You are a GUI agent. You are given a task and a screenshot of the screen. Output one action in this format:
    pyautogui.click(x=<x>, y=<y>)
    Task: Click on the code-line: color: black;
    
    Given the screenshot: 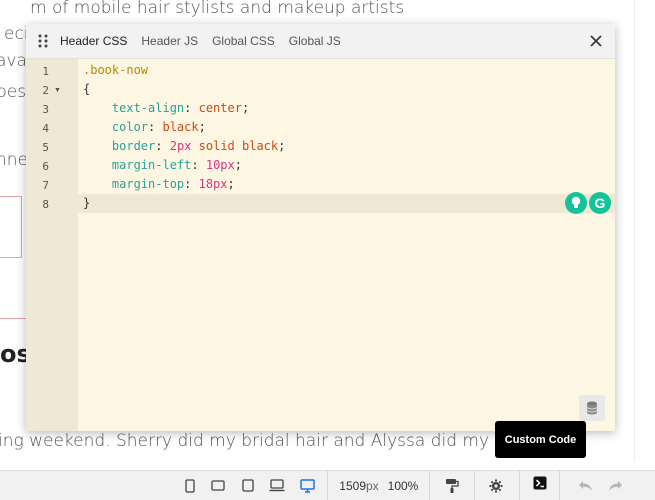 What is the action you would take?
    pyautogui.click(x=158, y=127)
    